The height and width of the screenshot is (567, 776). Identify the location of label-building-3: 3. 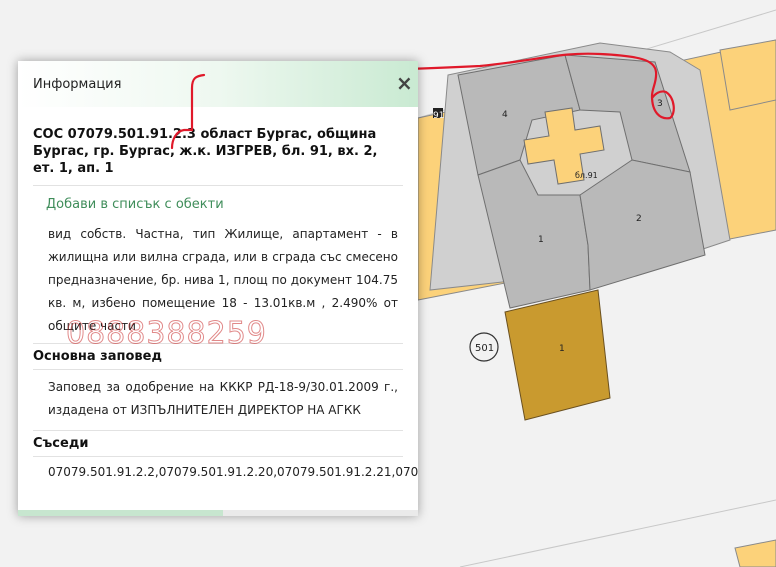
(660, 104).